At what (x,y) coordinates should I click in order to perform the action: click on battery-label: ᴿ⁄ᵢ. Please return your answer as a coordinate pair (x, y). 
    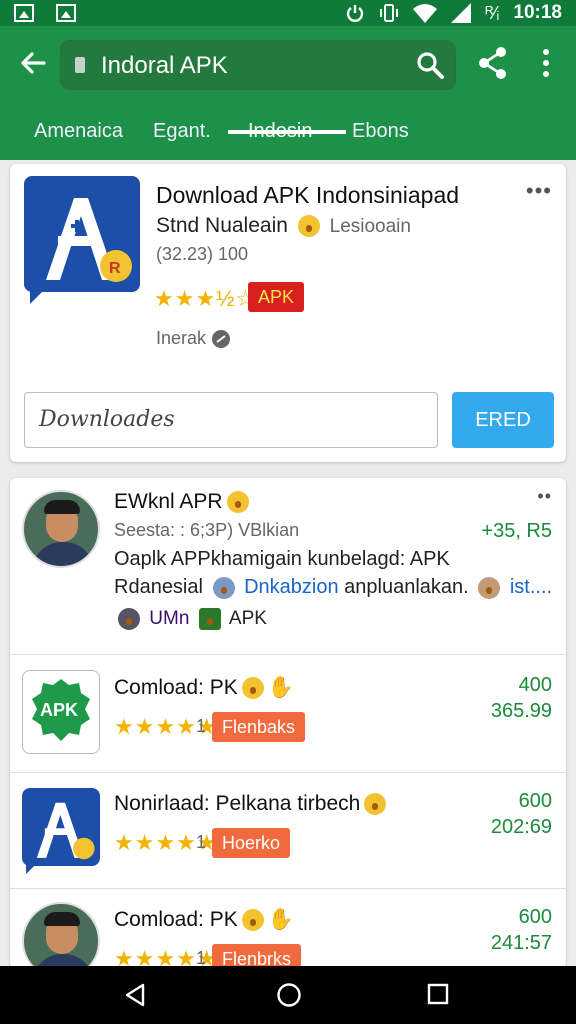
    Looking at the image, I should click on (492, 13).